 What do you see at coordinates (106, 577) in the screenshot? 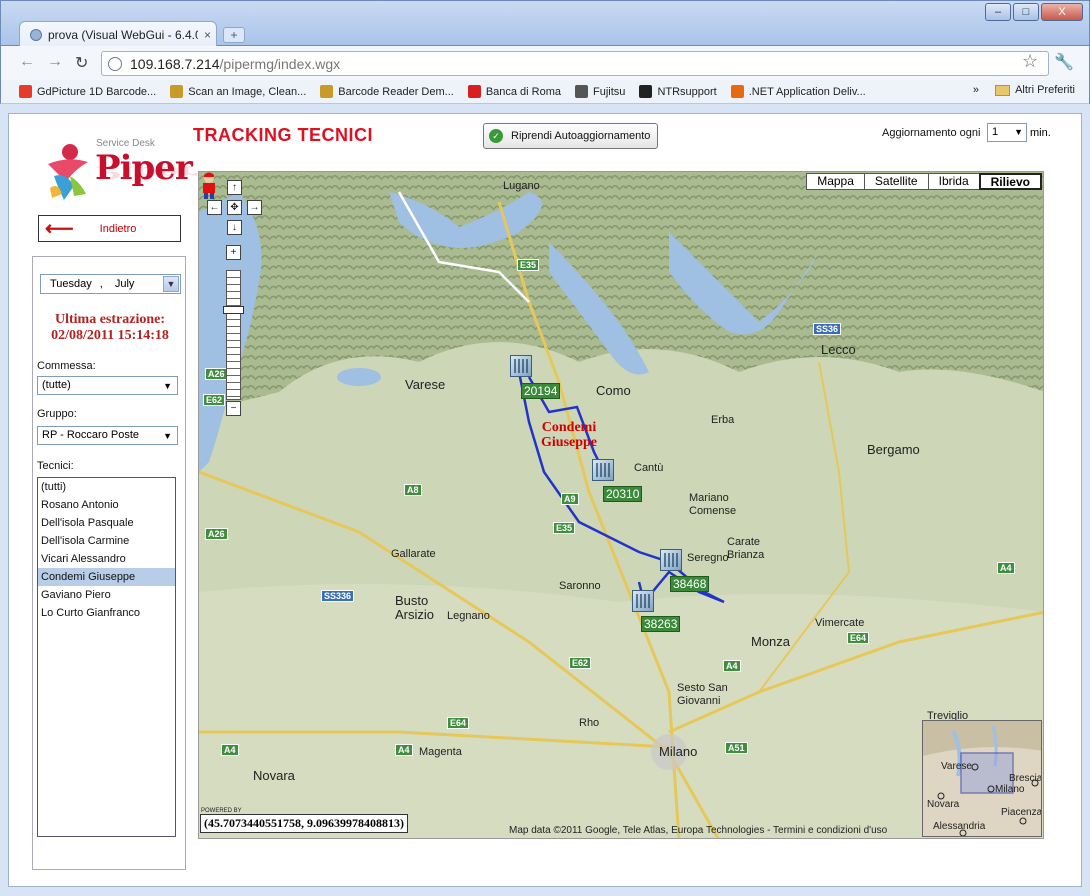
I see `list-item: Condemi Giuseppe` at bounding box center [106, 577].